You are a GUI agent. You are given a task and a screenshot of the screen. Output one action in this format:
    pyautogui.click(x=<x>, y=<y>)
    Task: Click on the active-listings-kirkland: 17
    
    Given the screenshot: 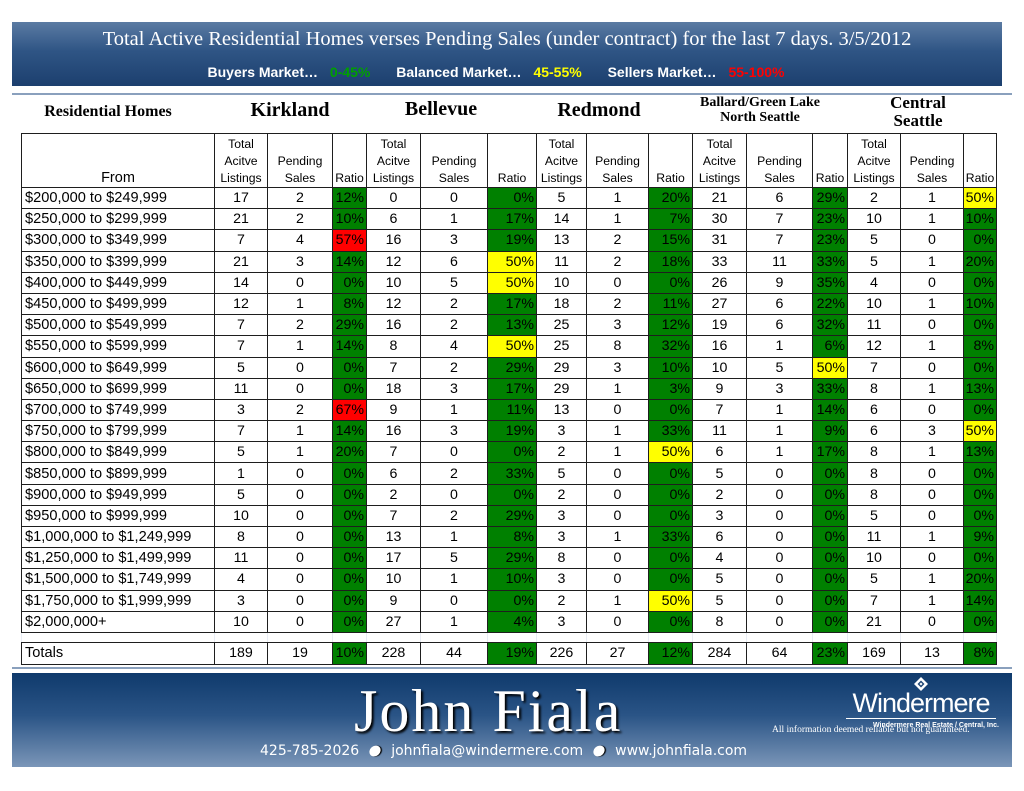 What is the action you would take?
    pyautogui.click(x=241, y=198)
    